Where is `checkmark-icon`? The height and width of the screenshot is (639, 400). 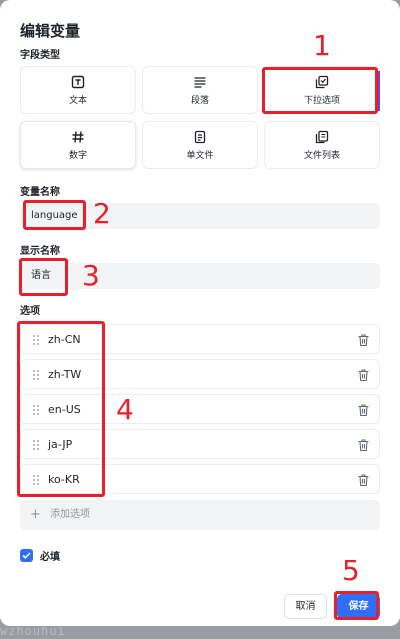
checkmark-icon is located at coordinates (26, 555).